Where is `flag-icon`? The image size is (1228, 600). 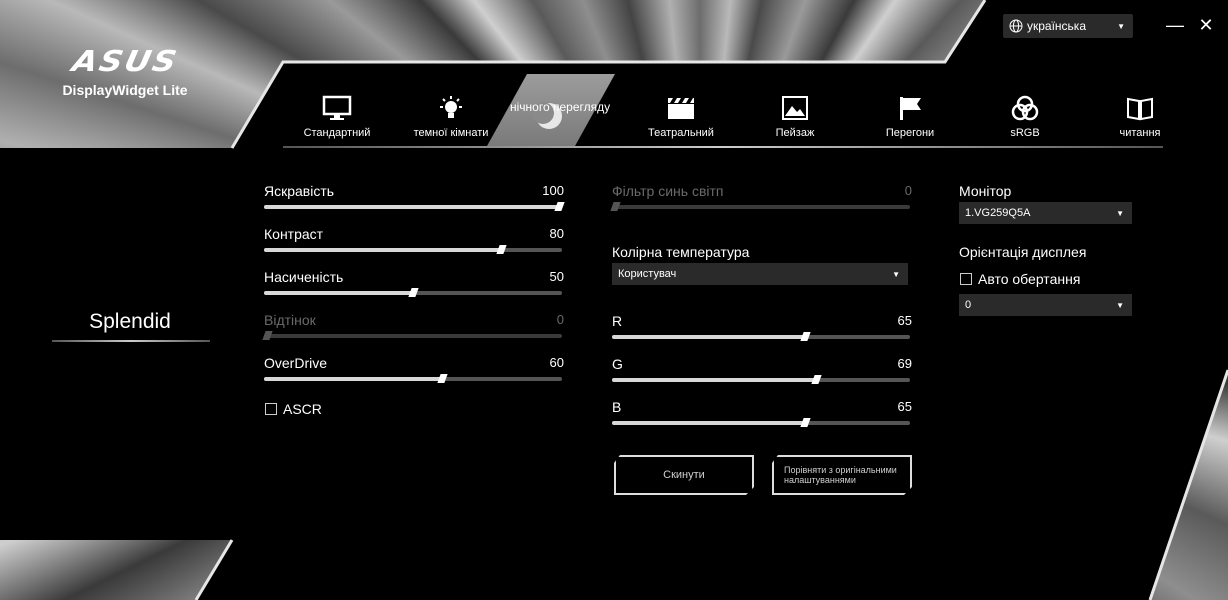 flag-icon is located at coordinates (910, 108).